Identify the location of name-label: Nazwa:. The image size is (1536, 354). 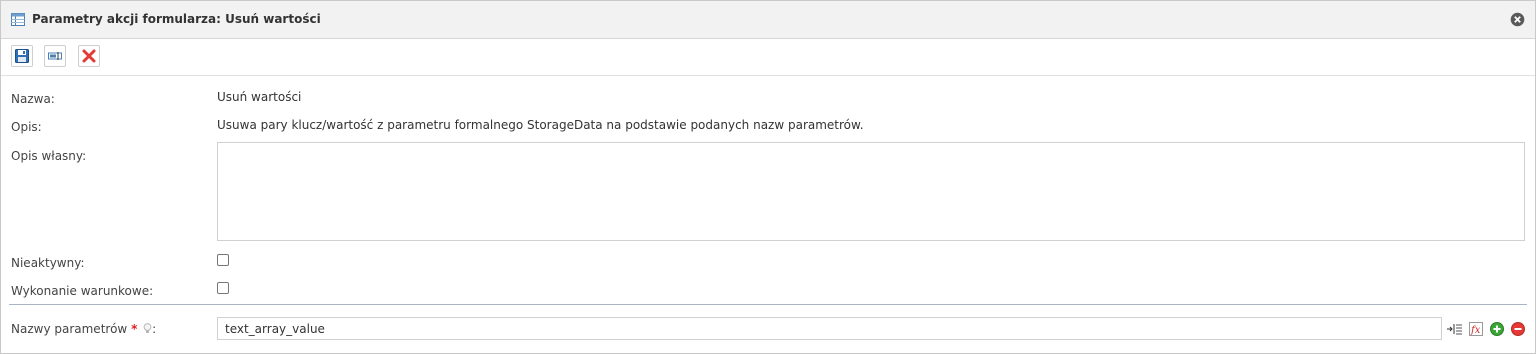
(33, 99).